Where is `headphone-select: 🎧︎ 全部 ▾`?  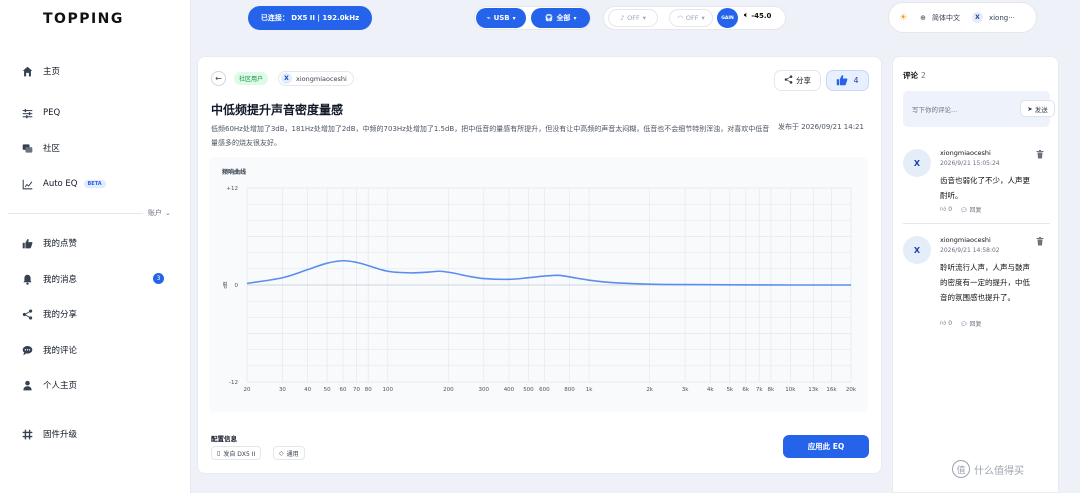
headphone-select: 🎧︎ 全部 ▾ is located at coordinates (560, 18).